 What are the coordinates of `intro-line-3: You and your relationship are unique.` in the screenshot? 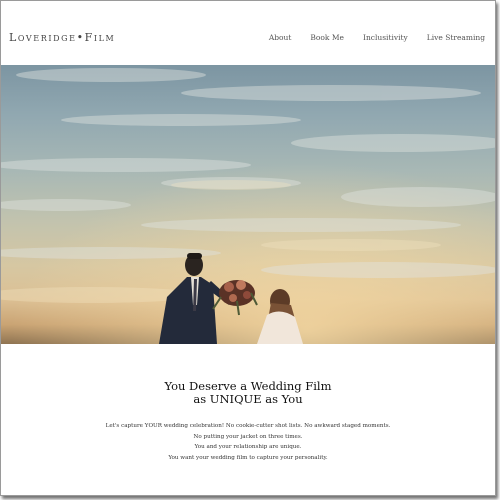 It's located at (248, 447).